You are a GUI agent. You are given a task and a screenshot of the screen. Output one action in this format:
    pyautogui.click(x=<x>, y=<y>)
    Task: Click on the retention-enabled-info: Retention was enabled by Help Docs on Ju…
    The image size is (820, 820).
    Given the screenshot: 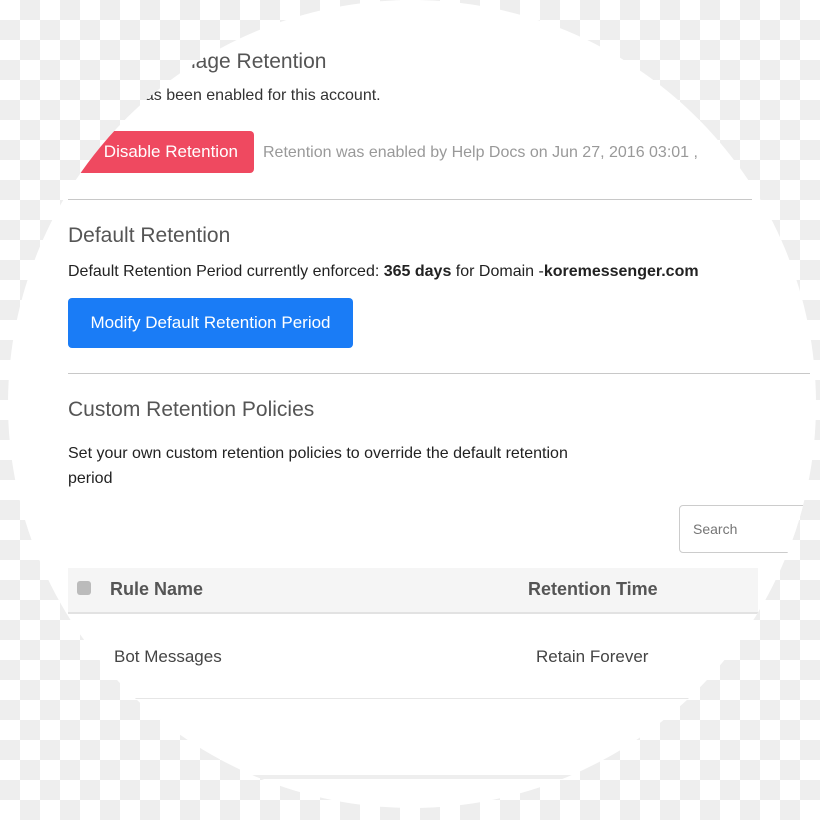 What is the action you would take?
    pyautogui.click(x=480, y=152)
    